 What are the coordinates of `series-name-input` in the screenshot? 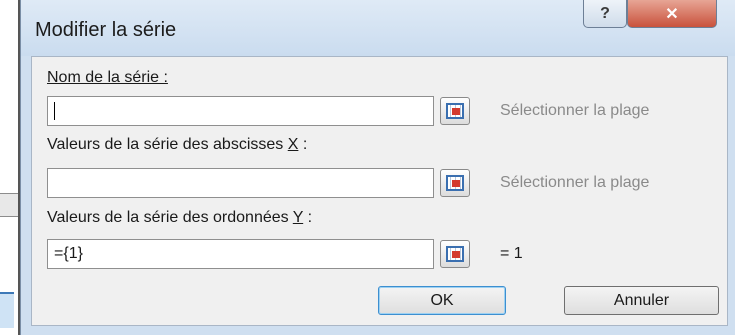 It's located at (240, 111).